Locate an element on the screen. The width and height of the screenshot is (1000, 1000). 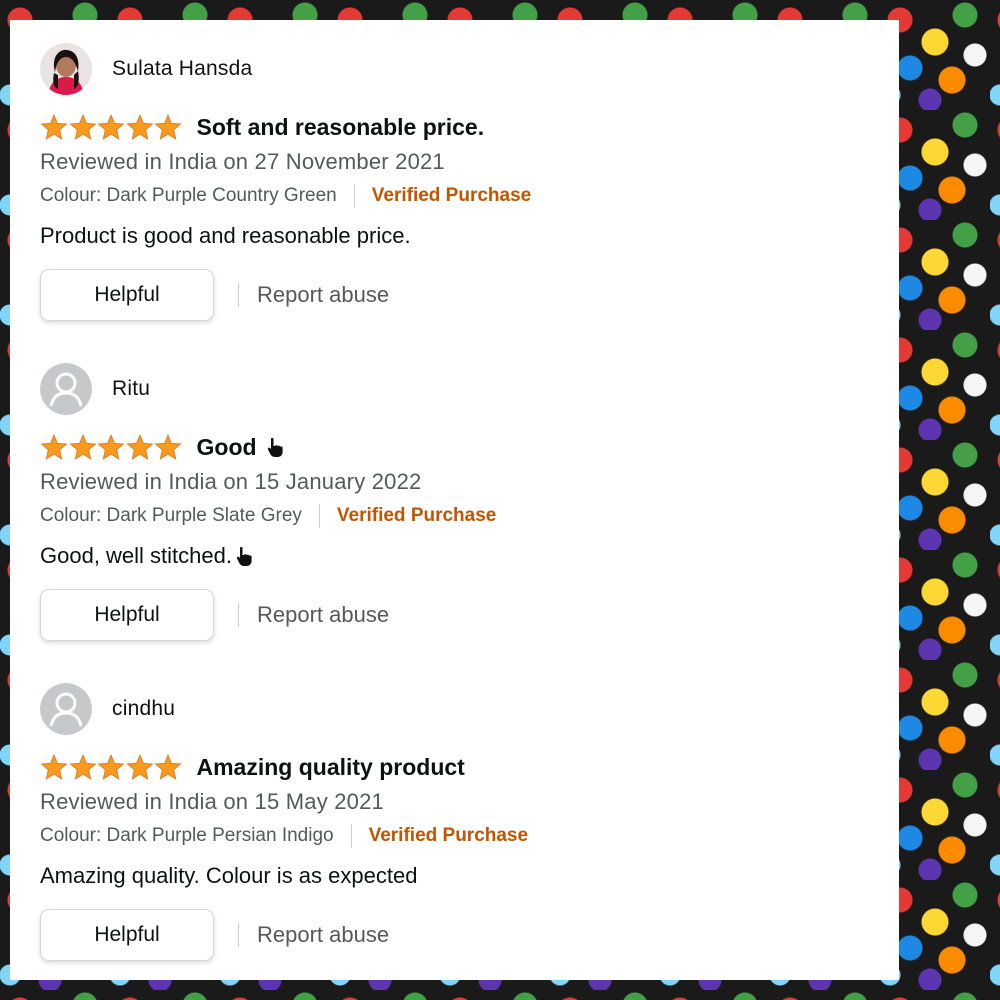
colour-variant: Colour: Dark Purple Slate Grey is located at coordinates (171, 516).